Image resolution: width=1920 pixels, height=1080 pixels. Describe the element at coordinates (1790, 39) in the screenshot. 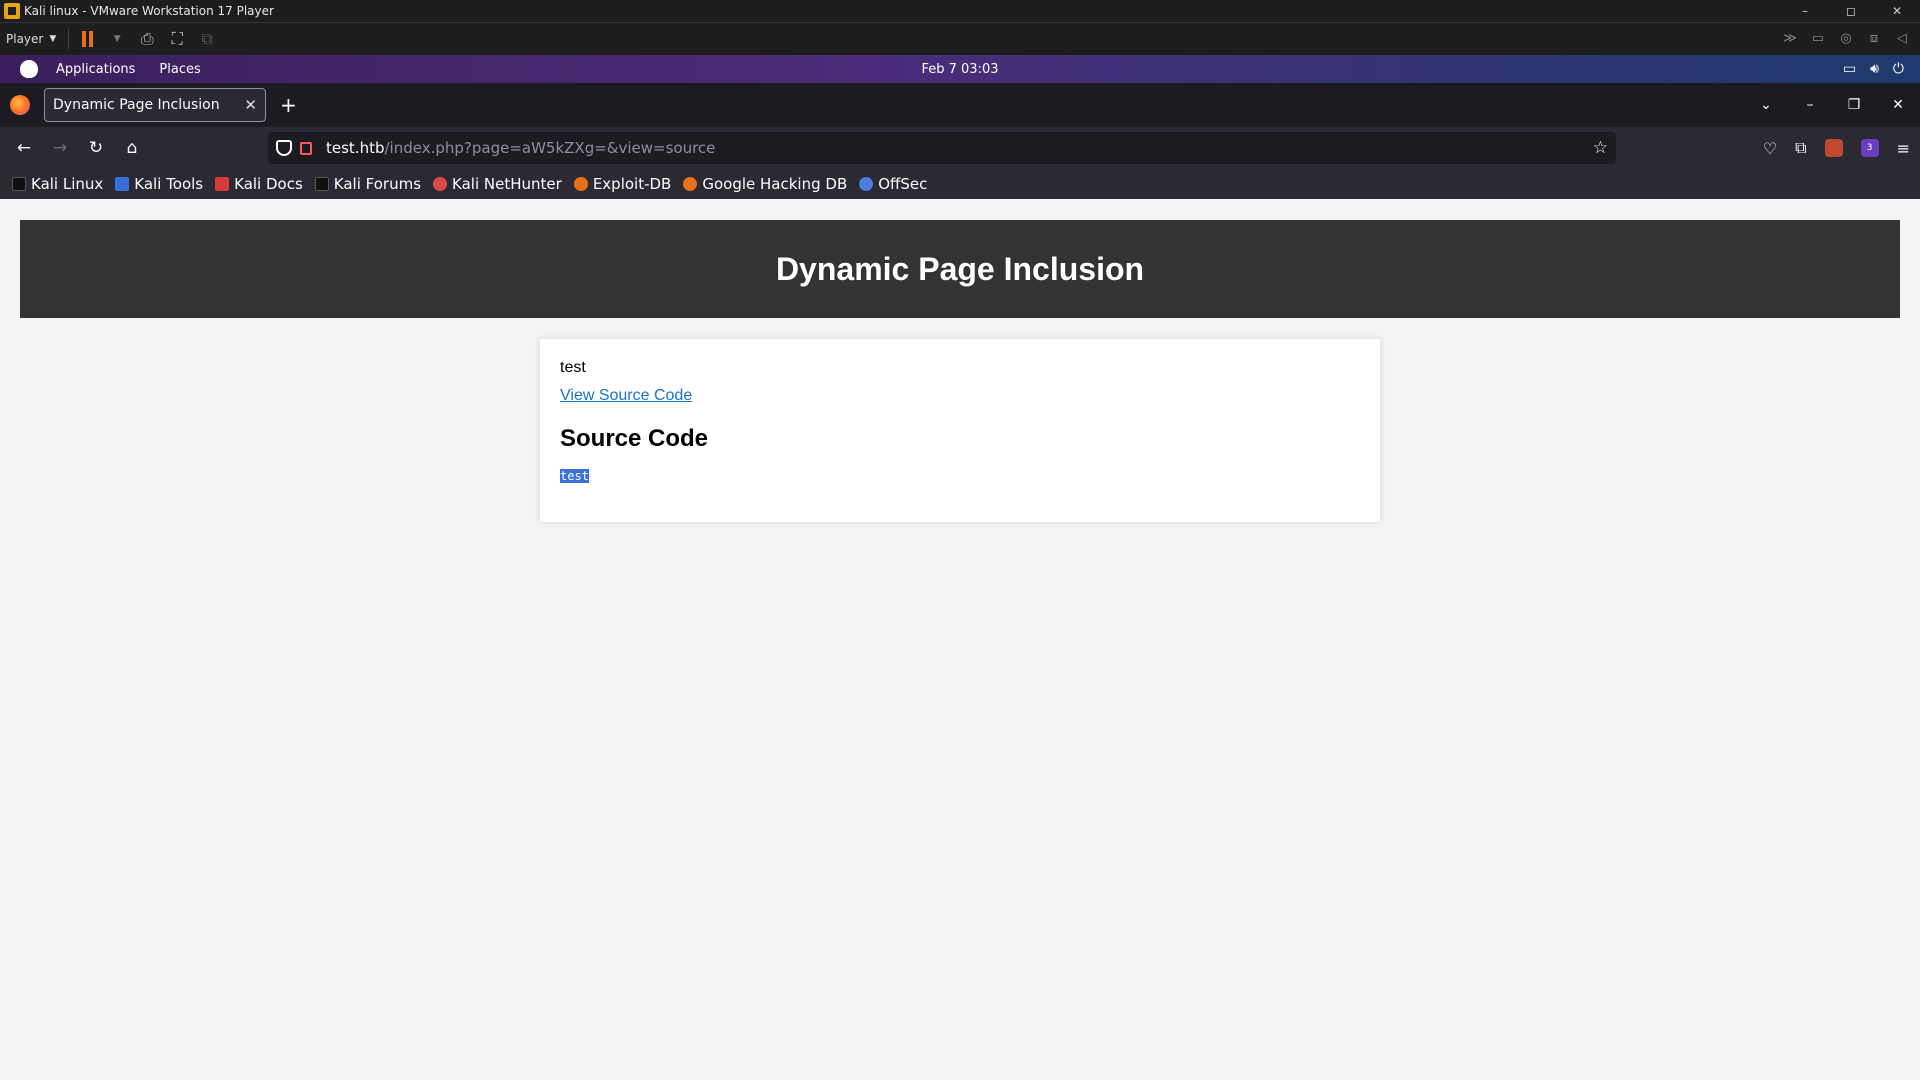

I see `network-icon: ≫` at that location.